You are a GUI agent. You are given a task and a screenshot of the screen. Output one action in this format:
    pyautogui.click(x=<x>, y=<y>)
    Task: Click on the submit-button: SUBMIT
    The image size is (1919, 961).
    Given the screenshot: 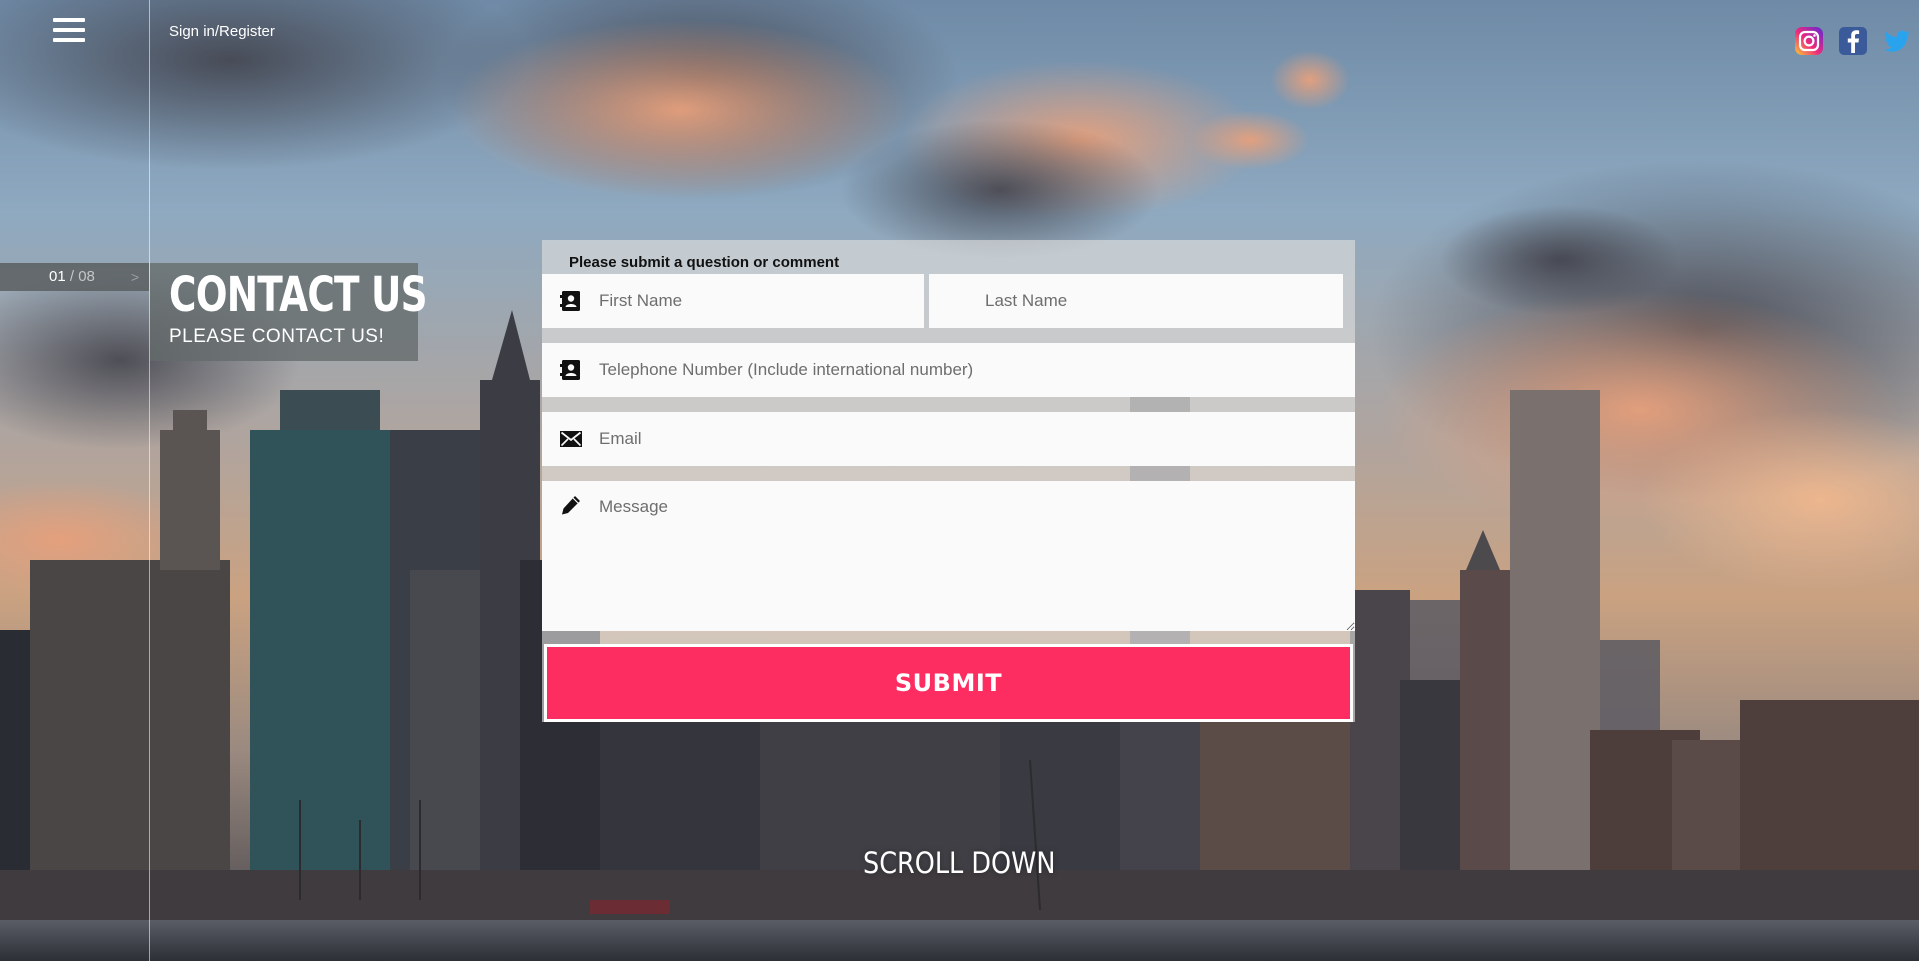 What is the action you would take?
    pyautogui.click(x=948, y=683)
    